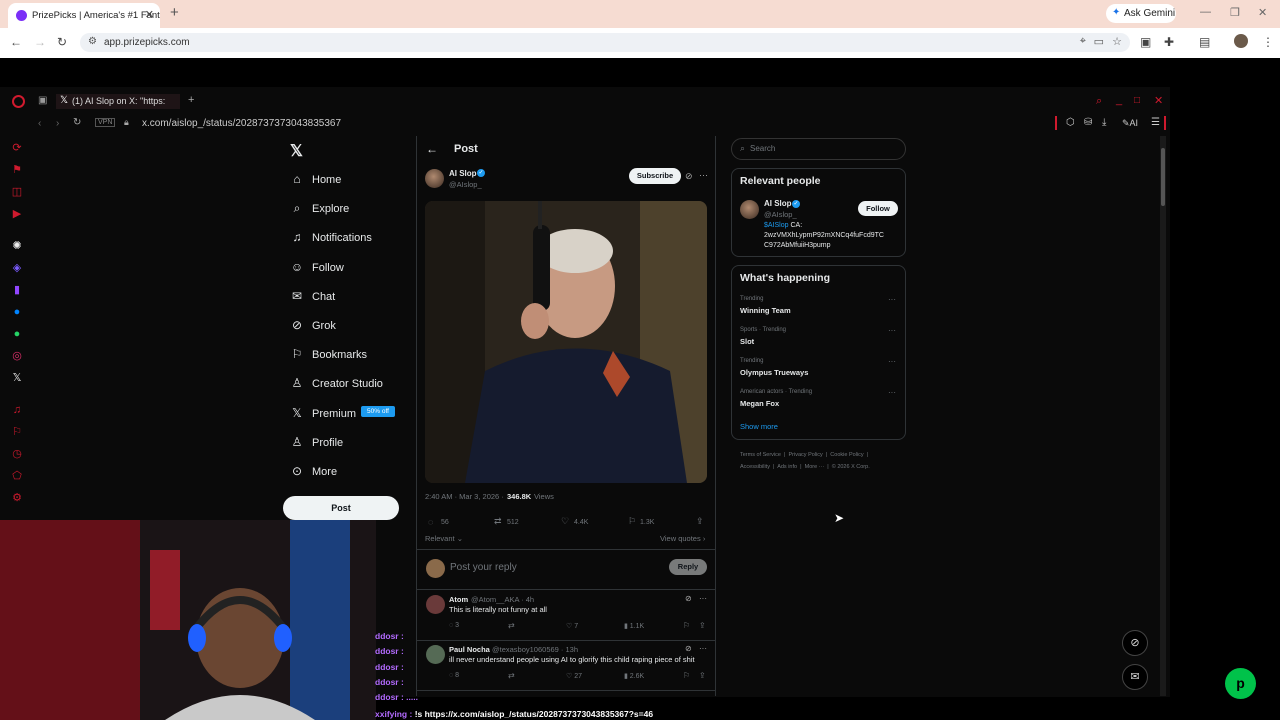 This screenshot has height=720, width=1280. What do you see at coordinates (105, 122) in the screenshot?
I see `vpn-badge: VPN` at bounding box center [105, 122].